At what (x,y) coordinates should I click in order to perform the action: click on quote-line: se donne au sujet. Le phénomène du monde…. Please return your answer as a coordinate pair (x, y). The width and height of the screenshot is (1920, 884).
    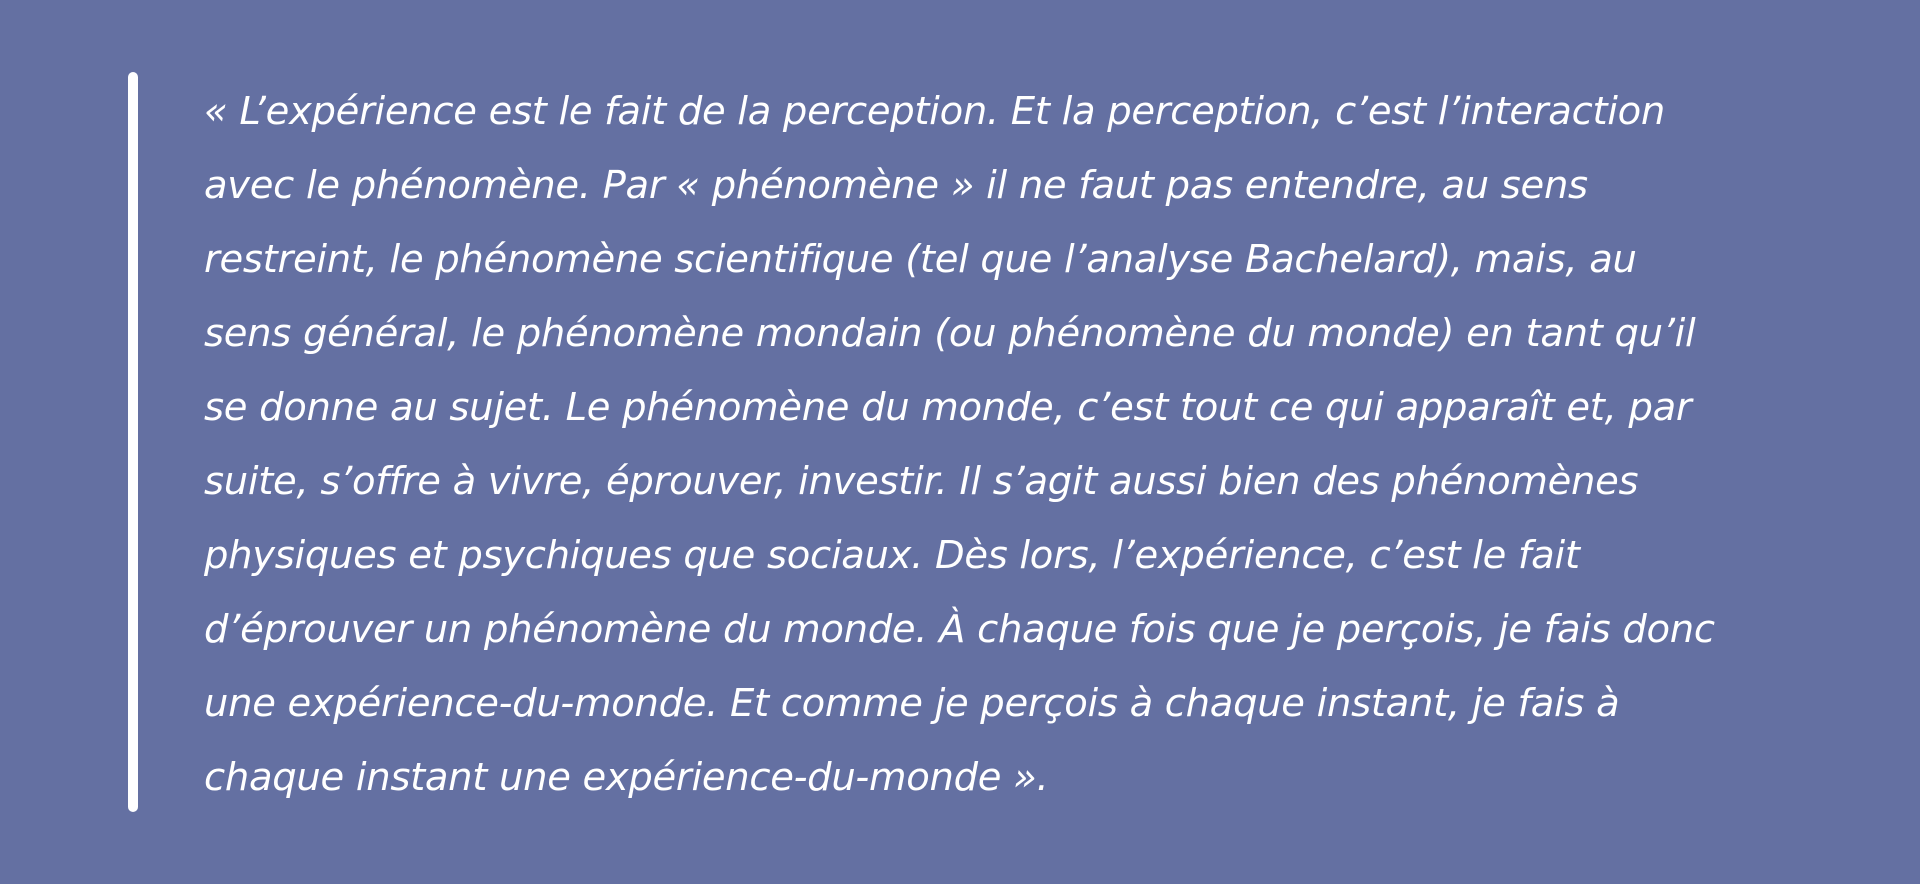
    Looking at the image, I should click on (948, 407).